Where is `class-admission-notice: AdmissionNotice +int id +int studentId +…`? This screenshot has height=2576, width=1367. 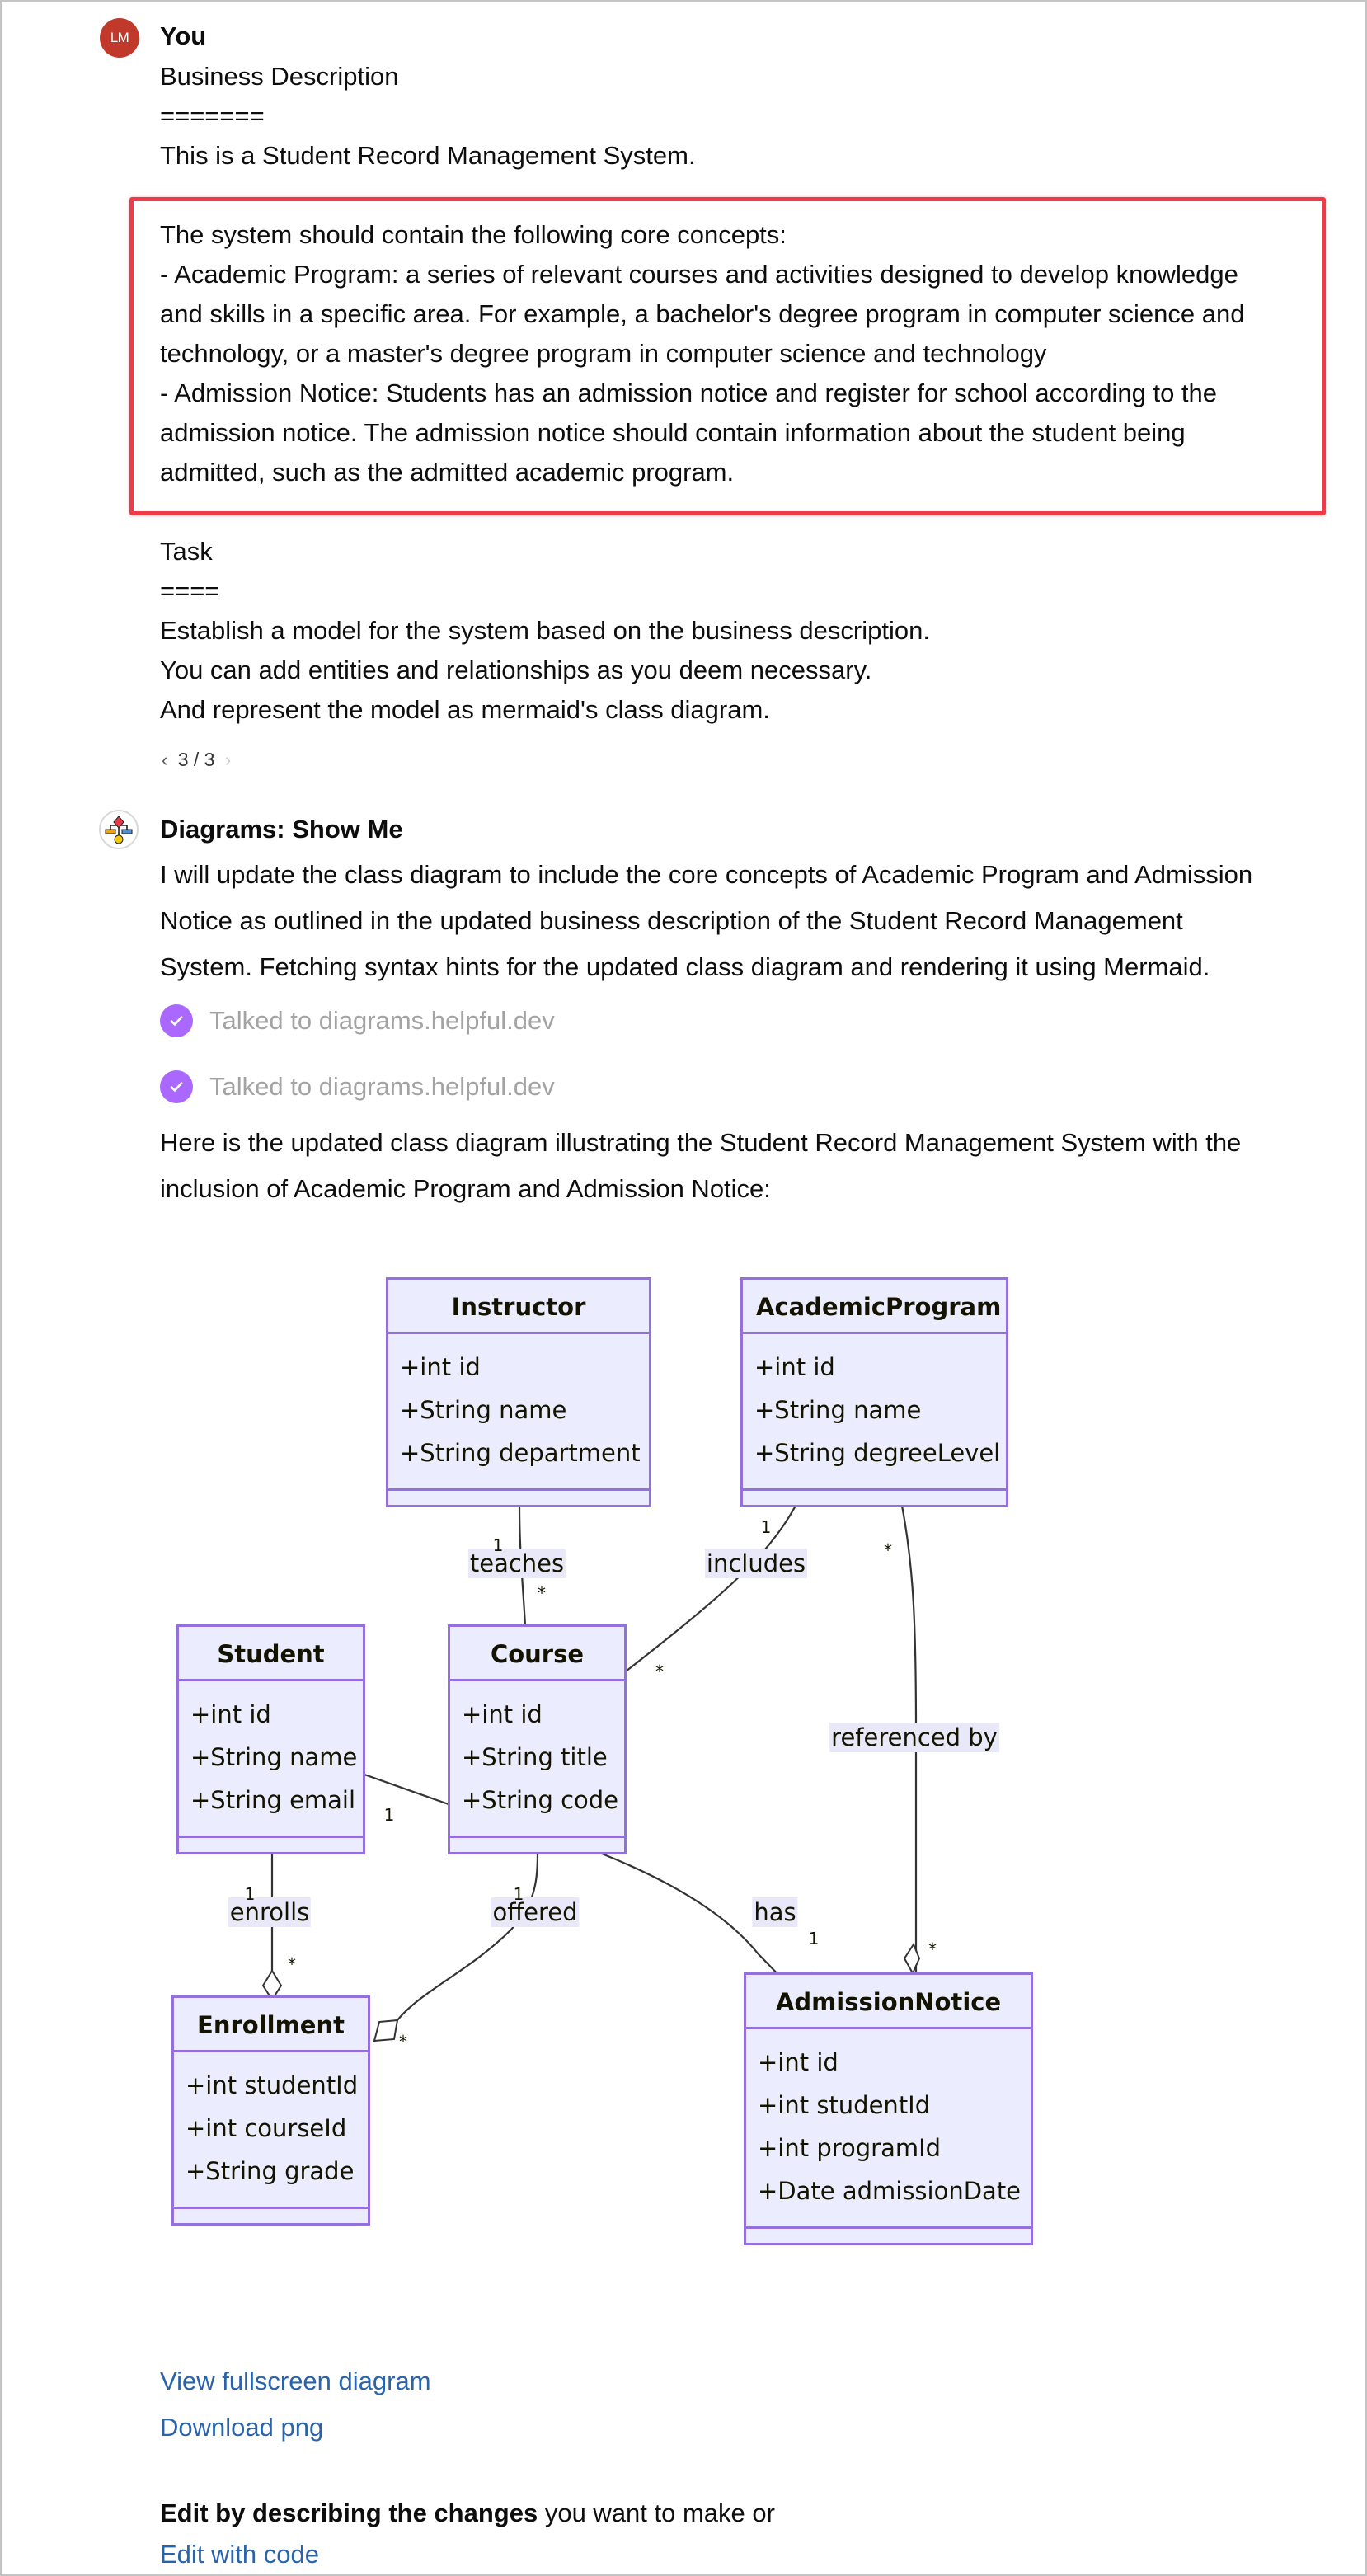
class-admission-notice: AdmissionNotice +int id +int studentId +… is located at coordinates (888, 2108).